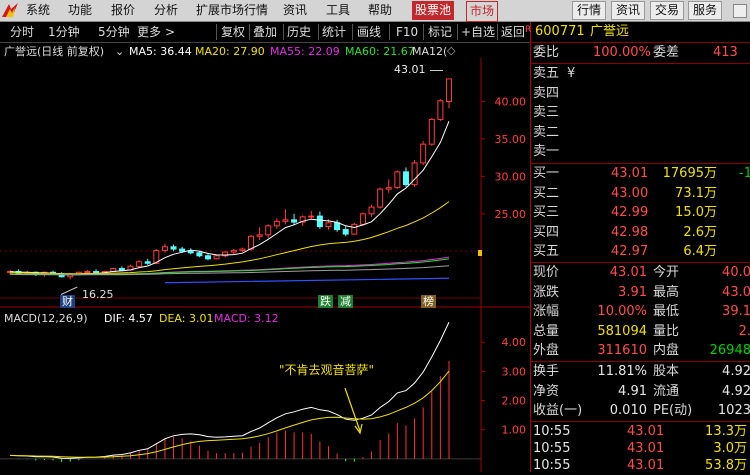 The width and height of the screenshot is (750, 475). What do you see at coordinates (428, 301) in the screenshot?
I see `rank-event-badge: 榜` at bounding box center [428, 301].